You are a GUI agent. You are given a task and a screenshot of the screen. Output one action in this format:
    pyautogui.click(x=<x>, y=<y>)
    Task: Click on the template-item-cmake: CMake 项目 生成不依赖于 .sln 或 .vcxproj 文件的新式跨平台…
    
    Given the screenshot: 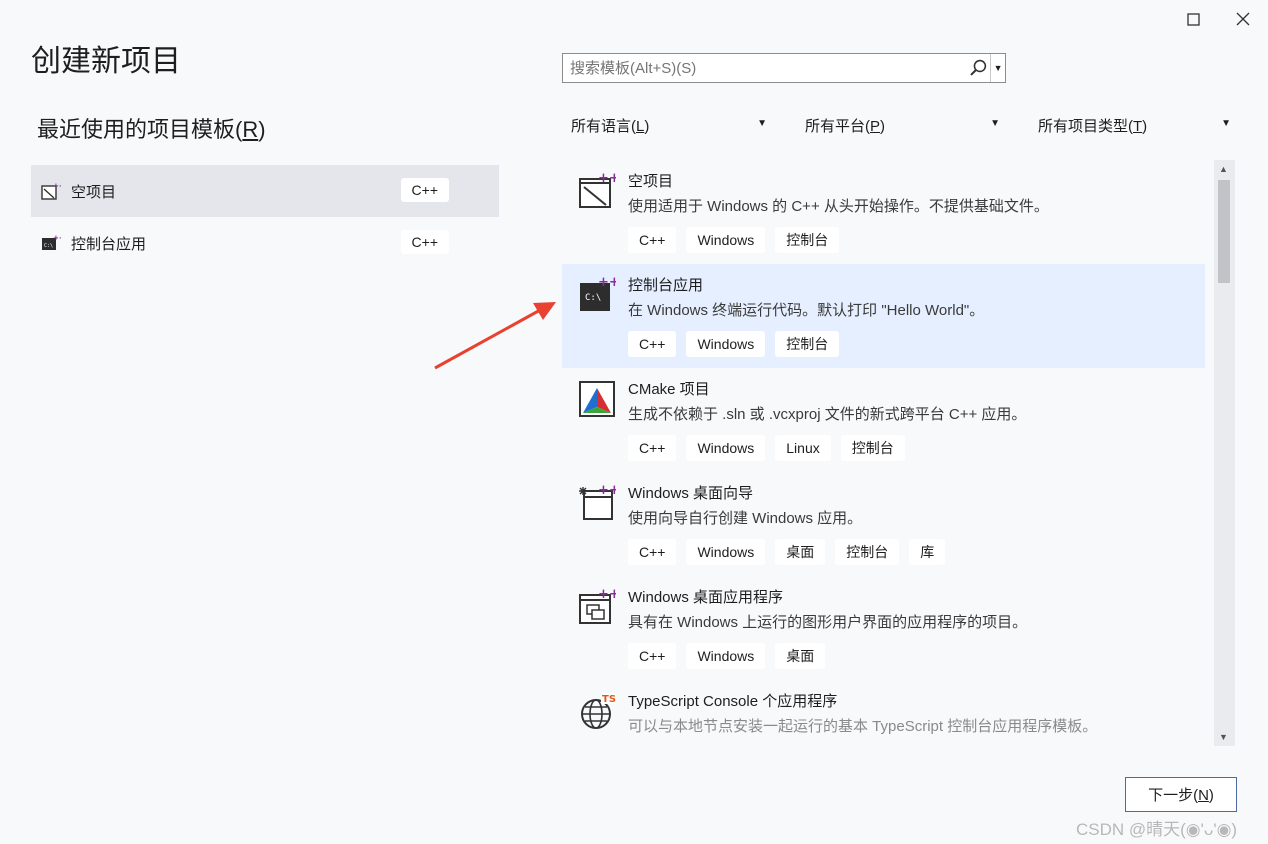 What is the action you would take?
    pyautogui.click(x=883, y=420)
    